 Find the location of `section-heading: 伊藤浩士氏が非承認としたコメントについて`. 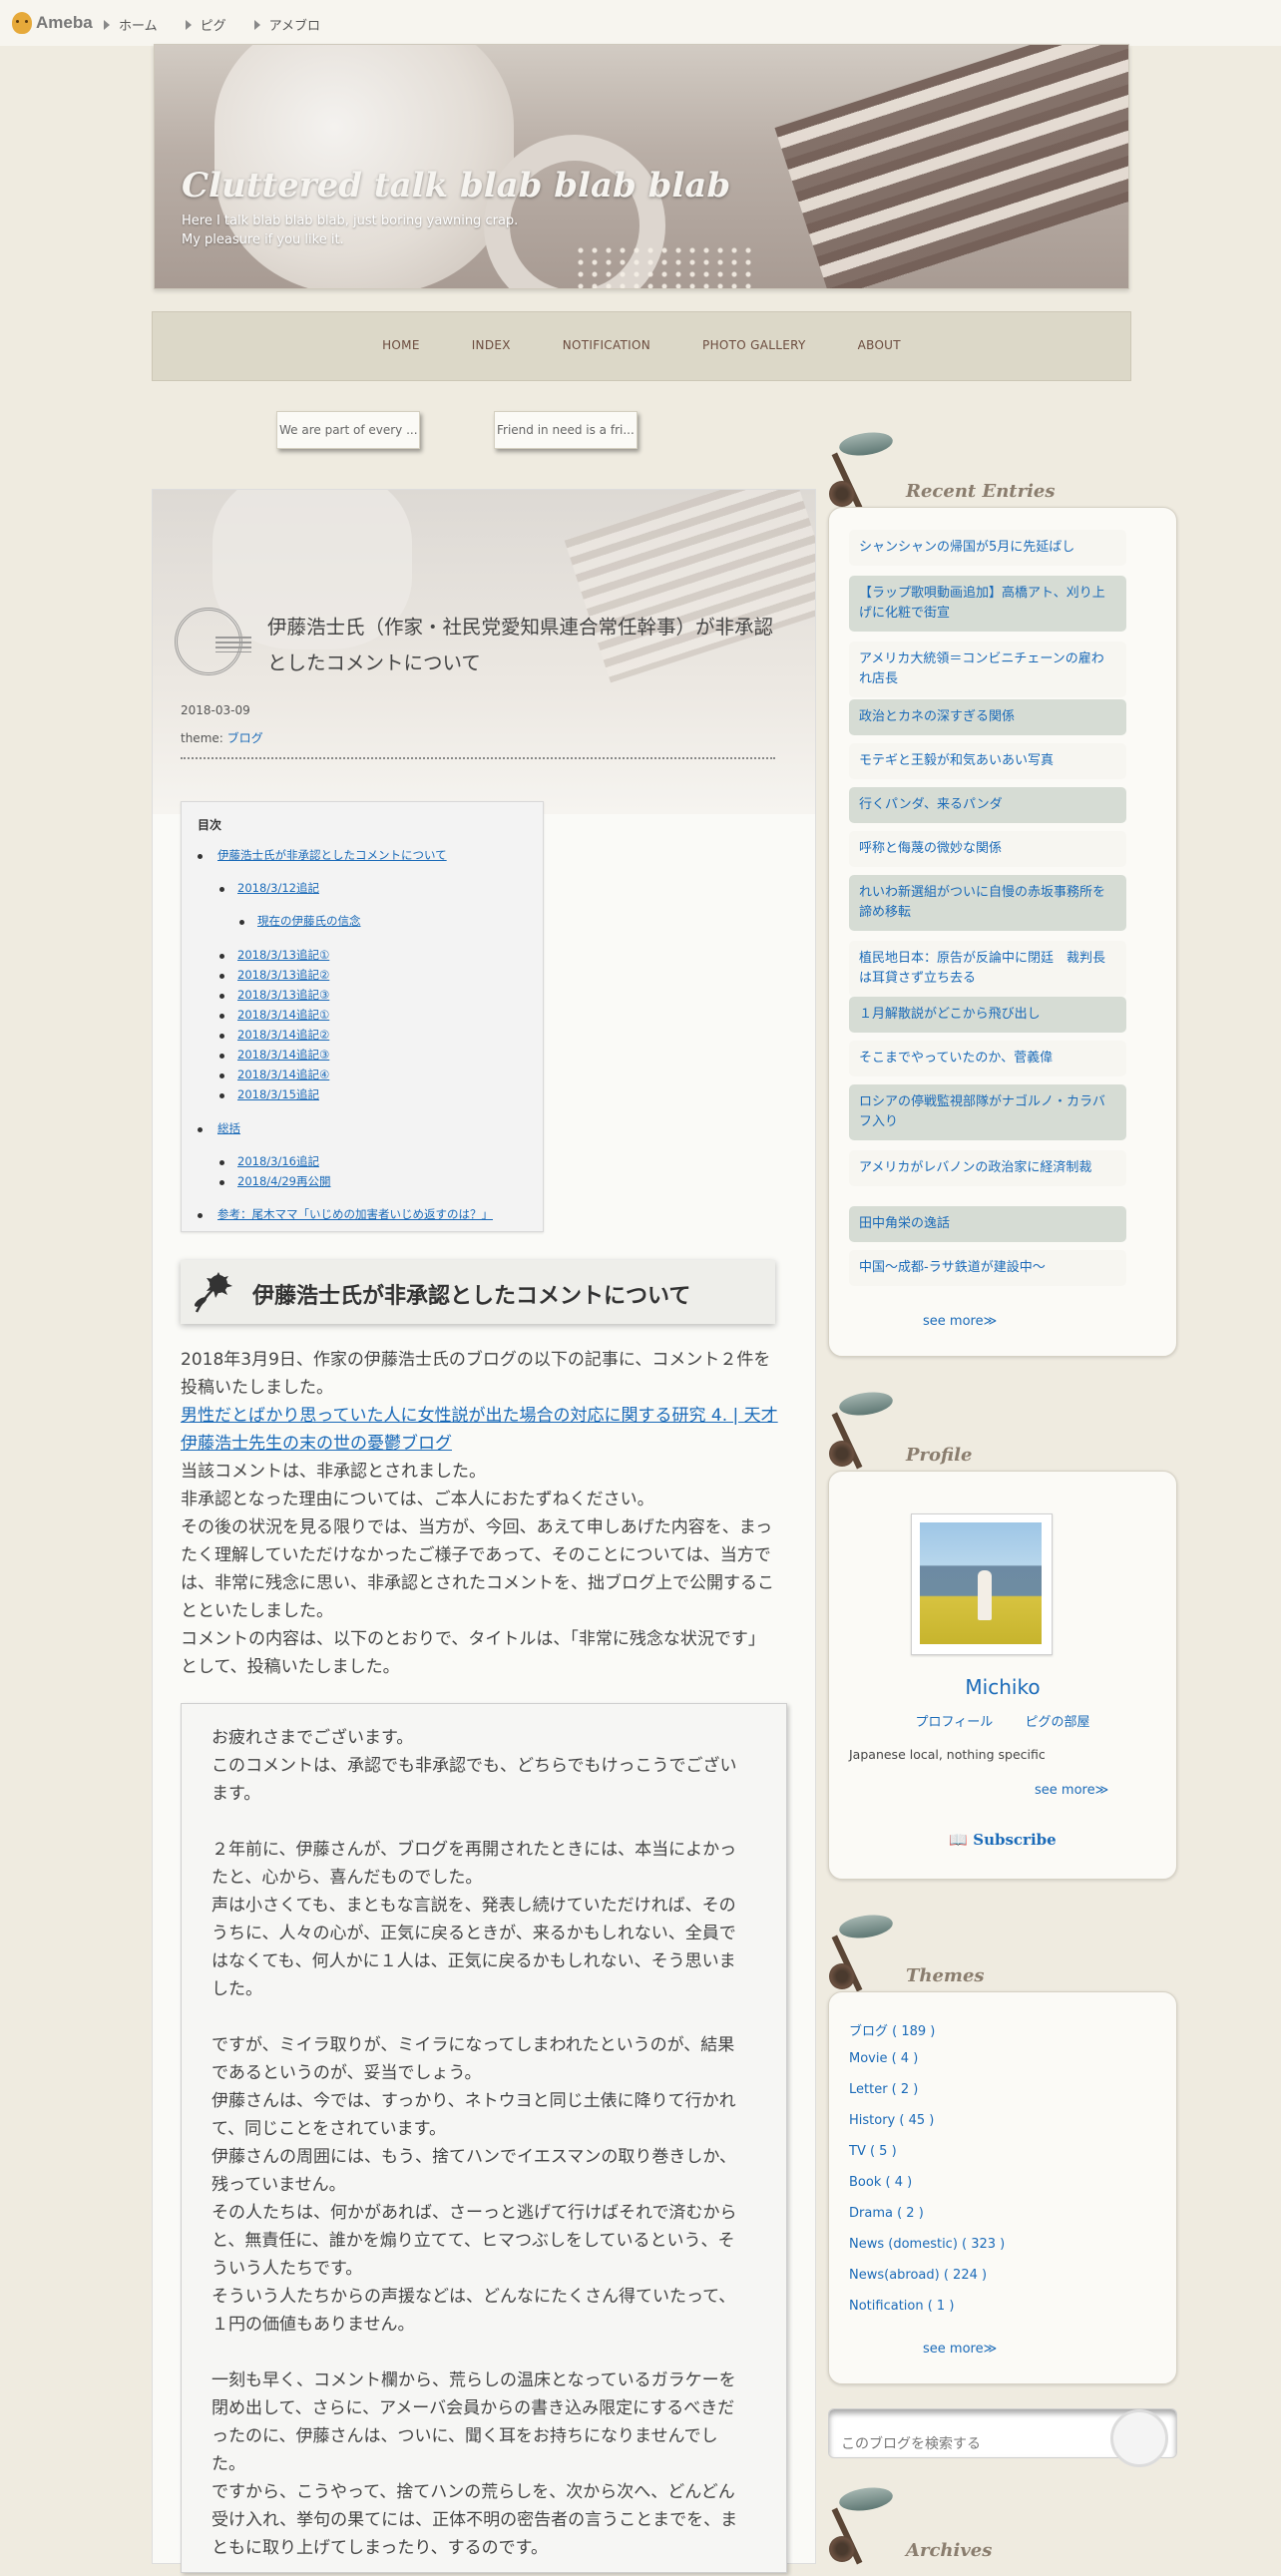

section-heading: 伊藤浩士氏が非承認としたコメントについて is located at coordinates (478, 1292).